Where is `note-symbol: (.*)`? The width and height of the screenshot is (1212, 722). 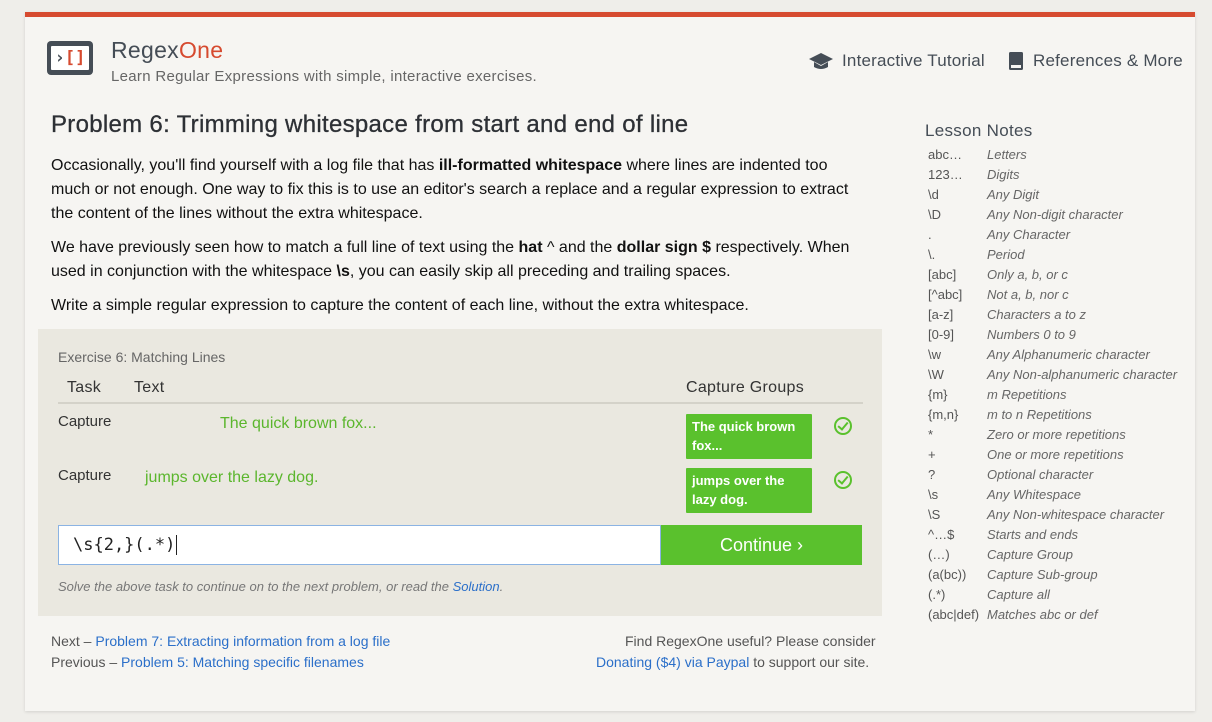
note-symbol: (.*) is located at coordinates (937, 594).